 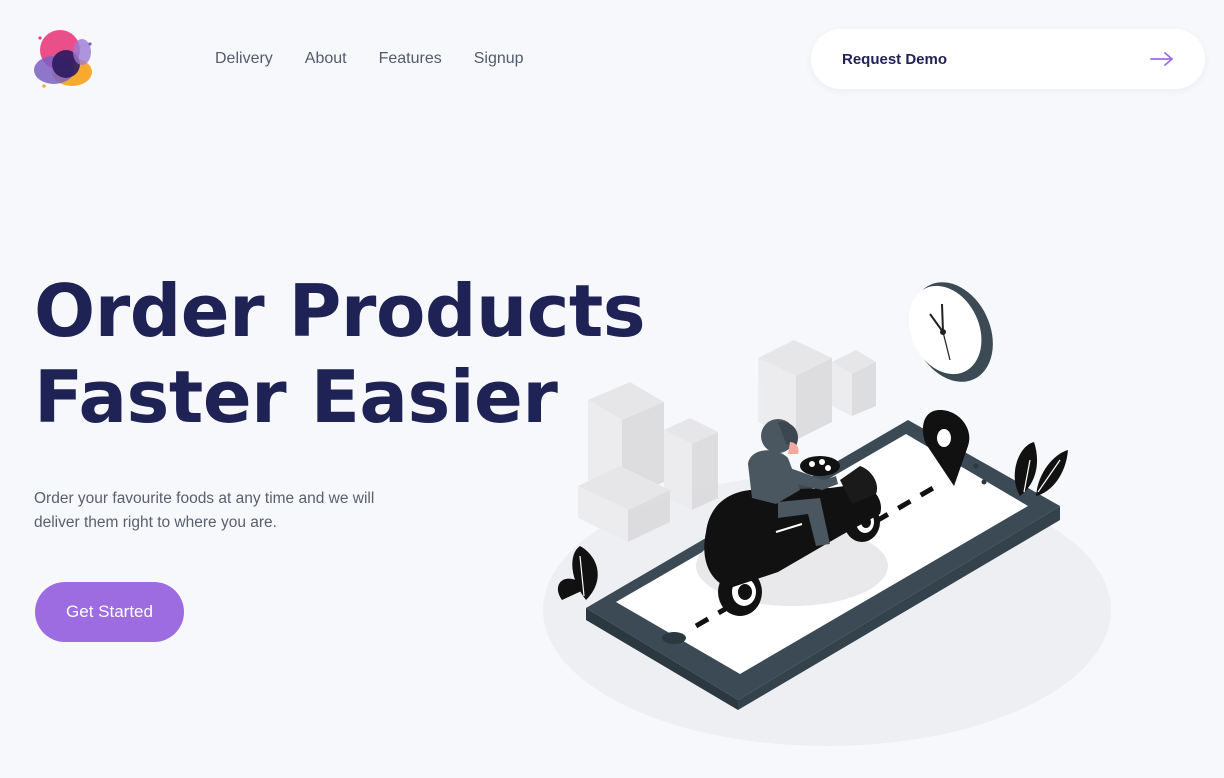 What do you see at coordinates (326, 59) in the screenshot?
I see `nav-link-about: About` at bounding box center [326, 59].